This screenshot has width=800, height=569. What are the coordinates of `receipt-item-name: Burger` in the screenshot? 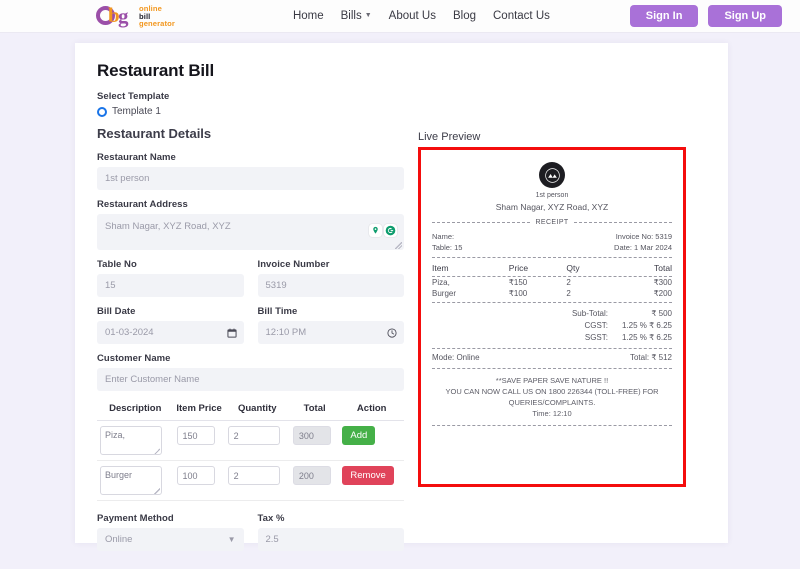 It's located at (444, 293).